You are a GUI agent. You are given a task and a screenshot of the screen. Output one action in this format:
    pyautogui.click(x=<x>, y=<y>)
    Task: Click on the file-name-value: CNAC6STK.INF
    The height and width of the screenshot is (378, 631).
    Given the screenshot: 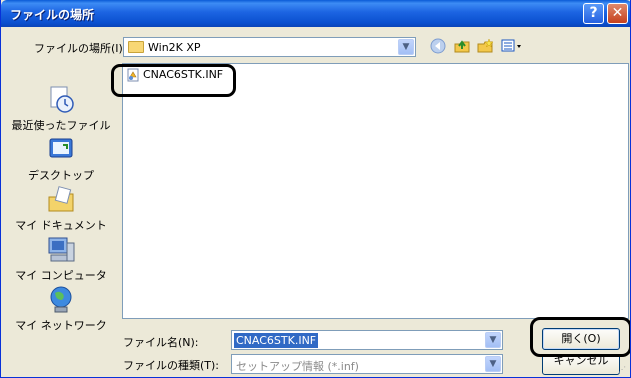 What is the action you would take?
    pyautogui.click(x=276, y=340)
    